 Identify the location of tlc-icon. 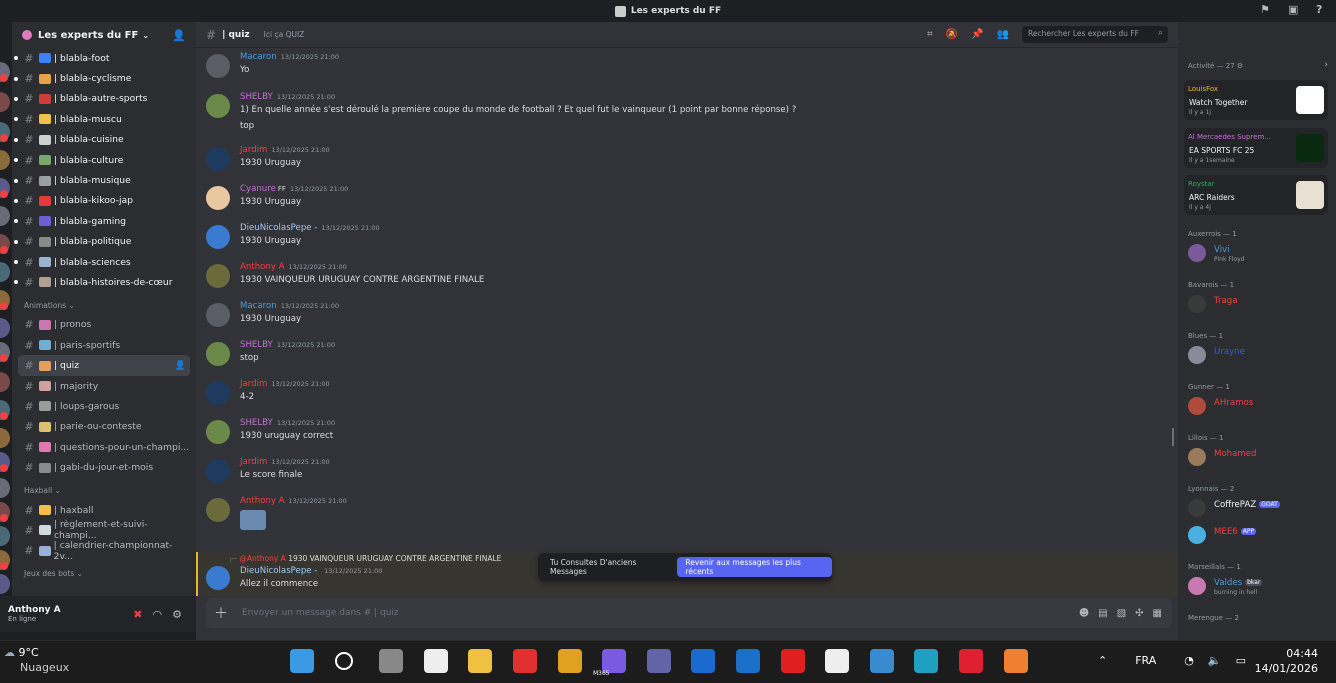
(792, 661).